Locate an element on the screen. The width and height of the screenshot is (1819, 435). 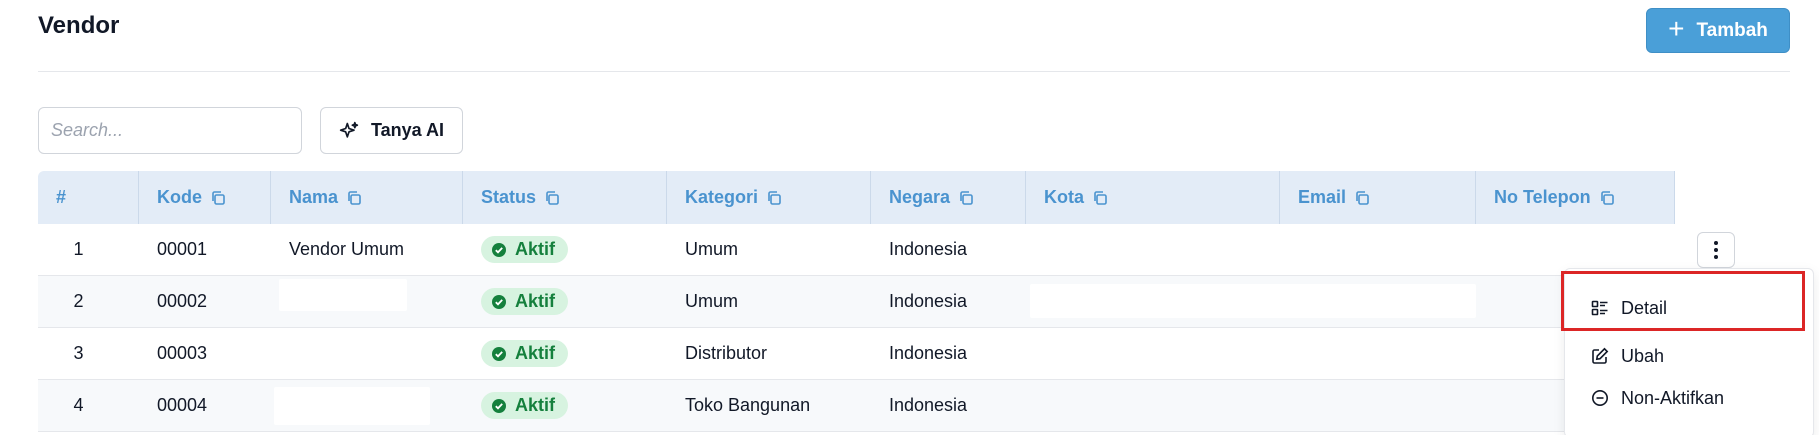
table-row: 2 00002 Aktif Umum Indonesia is located at coordinates (914, 302).